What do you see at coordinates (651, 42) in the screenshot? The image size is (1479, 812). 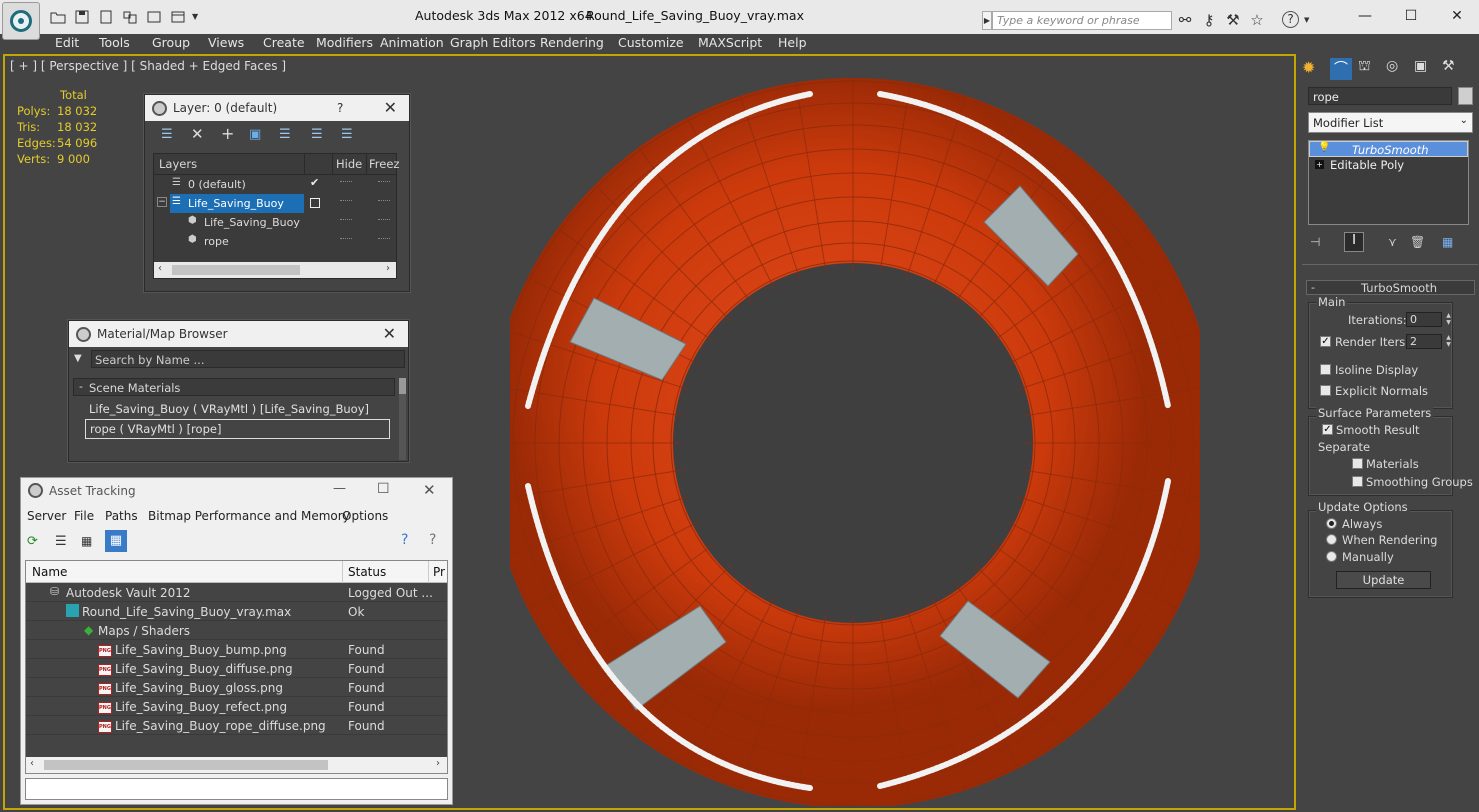 I see `menu-customize: Customize` at bounding box center [651, 42].